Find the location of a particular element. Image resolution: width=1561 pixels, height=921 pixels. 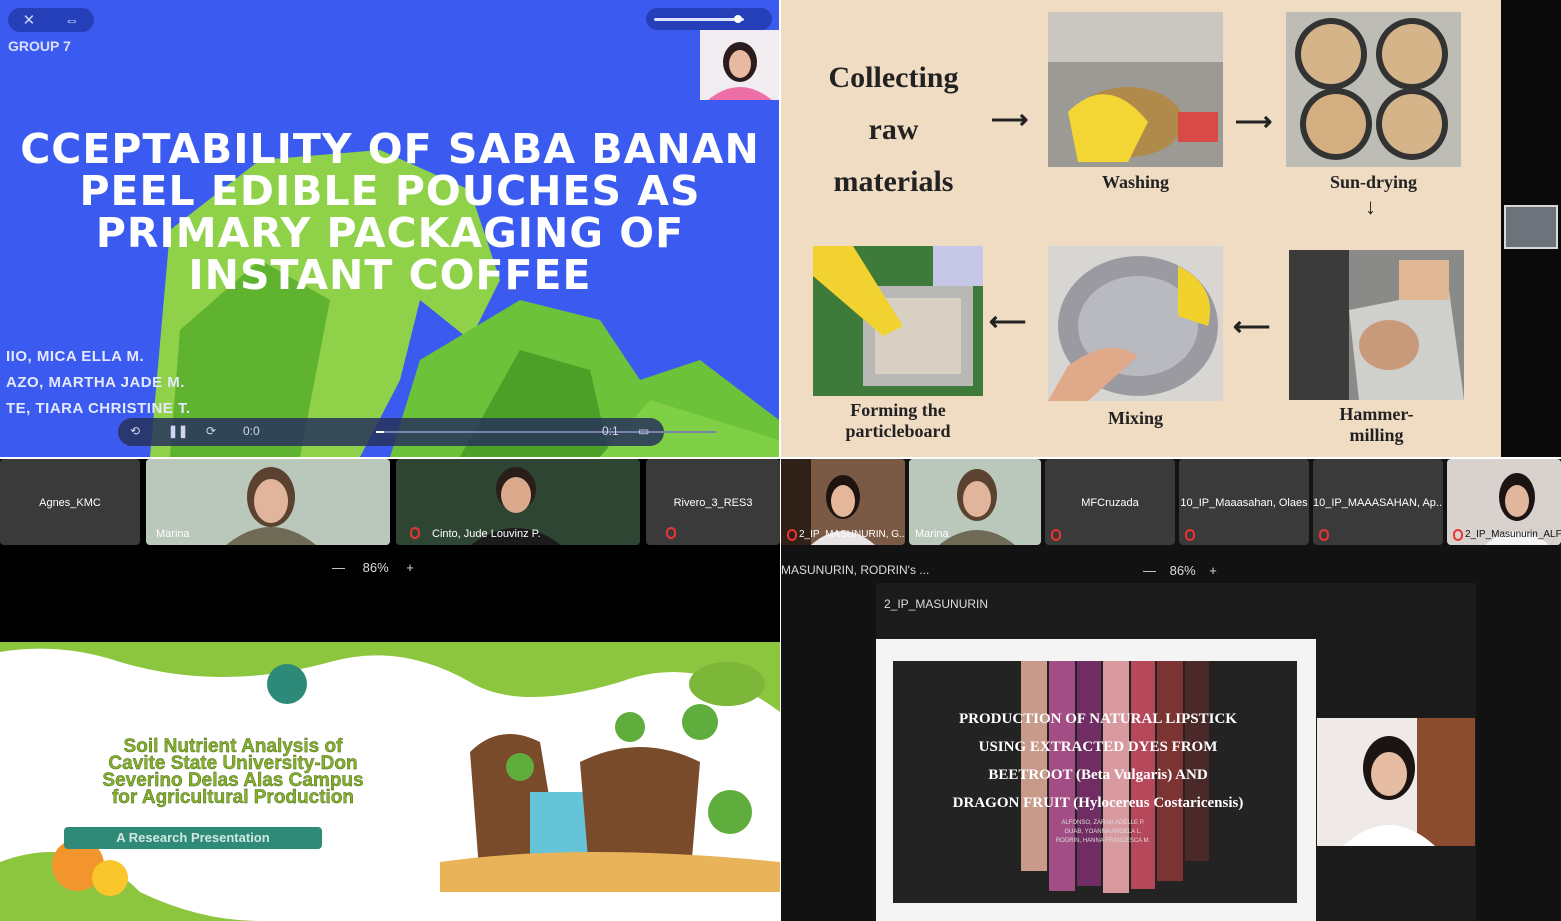

mixing-photo is located at coordinates (1135, 323).